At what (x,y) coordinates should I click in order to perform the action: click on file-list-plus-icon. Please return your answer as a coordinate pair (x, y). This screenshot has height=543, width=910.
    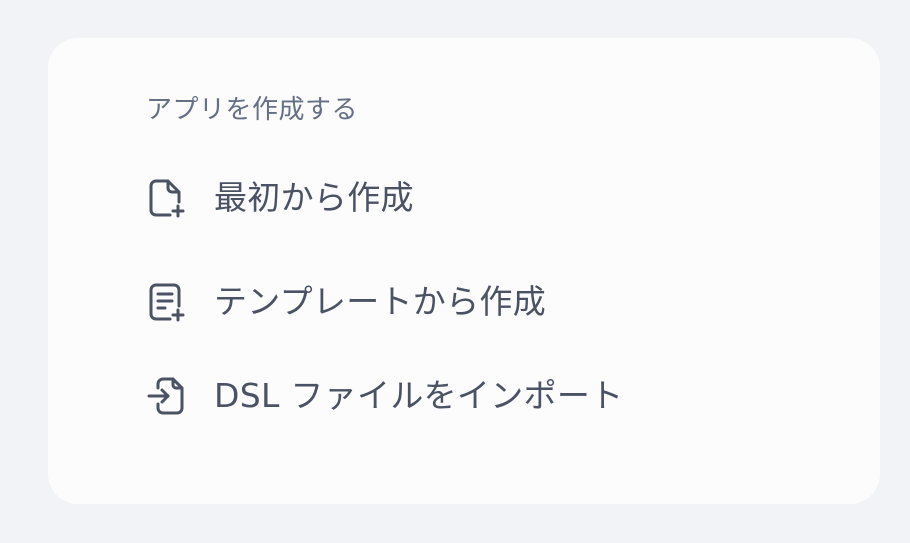
    Looking at the image, I should click on (166, 302).